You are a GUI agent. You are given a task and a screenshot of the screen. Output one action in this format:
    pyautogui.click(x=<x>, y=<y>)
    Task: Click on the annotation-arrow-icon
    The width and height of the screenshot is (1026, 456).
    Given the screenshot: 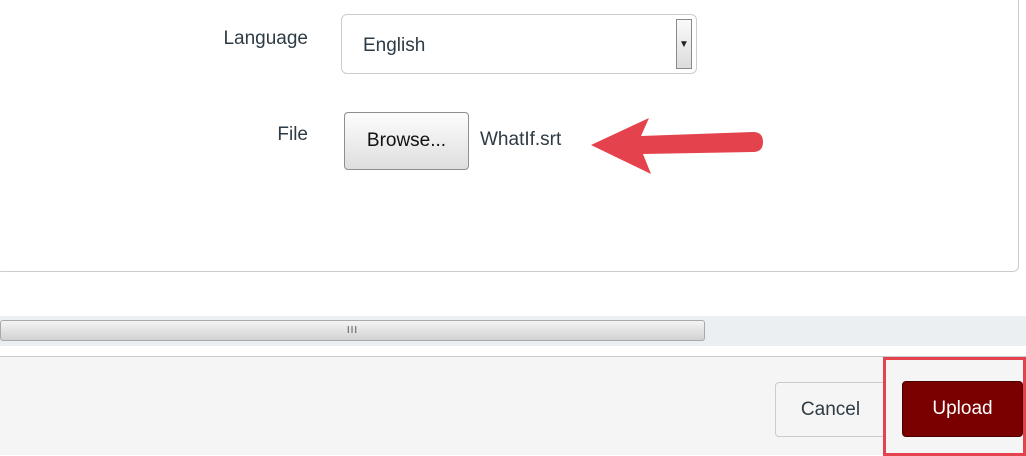 What is the action you would take?
    pyautogui.click(x=677, y=146)
    